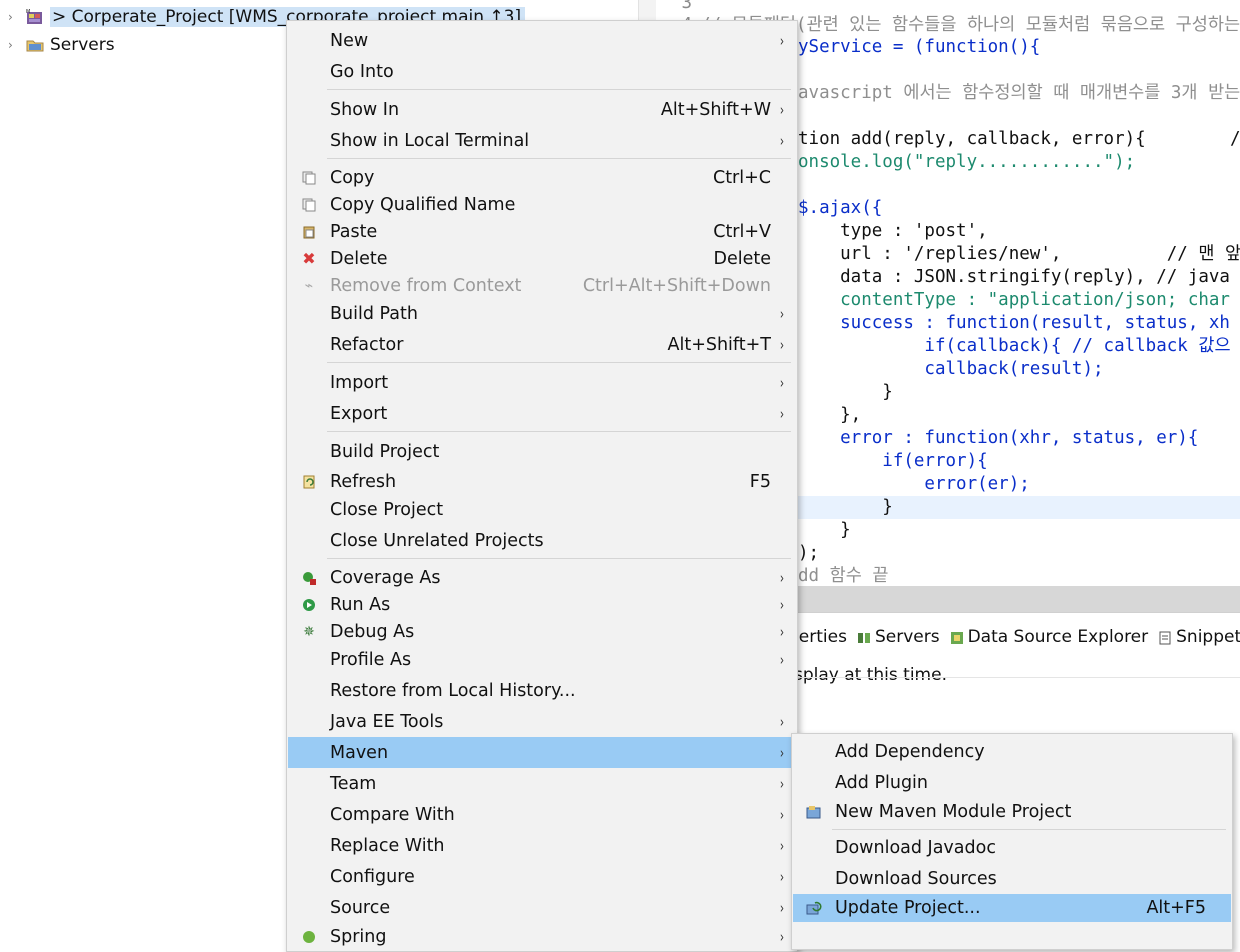  What do you see at coordinates (35, 17) in the screenshot?
I see `maven-project-icon: M` at bounding box center [35, 17].